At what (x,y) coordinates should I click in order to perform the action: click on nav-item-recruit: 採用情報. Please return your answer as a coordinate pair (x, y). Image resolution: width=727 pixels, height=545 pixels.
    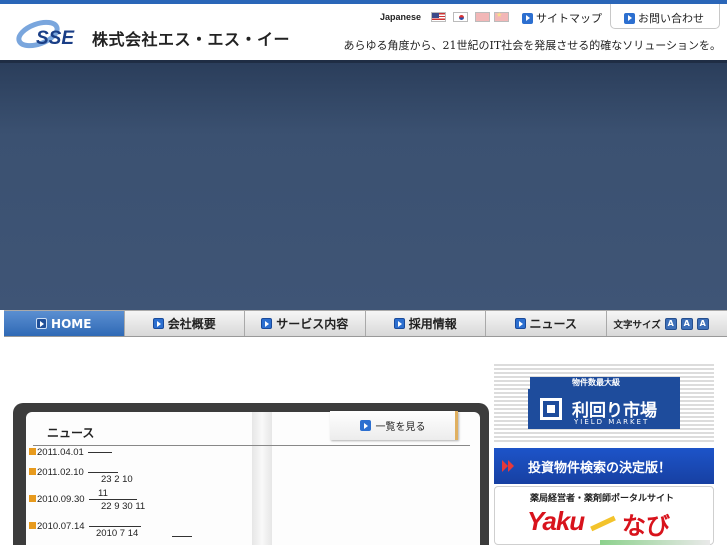
    Looking at the image, I should click on (426, 323).